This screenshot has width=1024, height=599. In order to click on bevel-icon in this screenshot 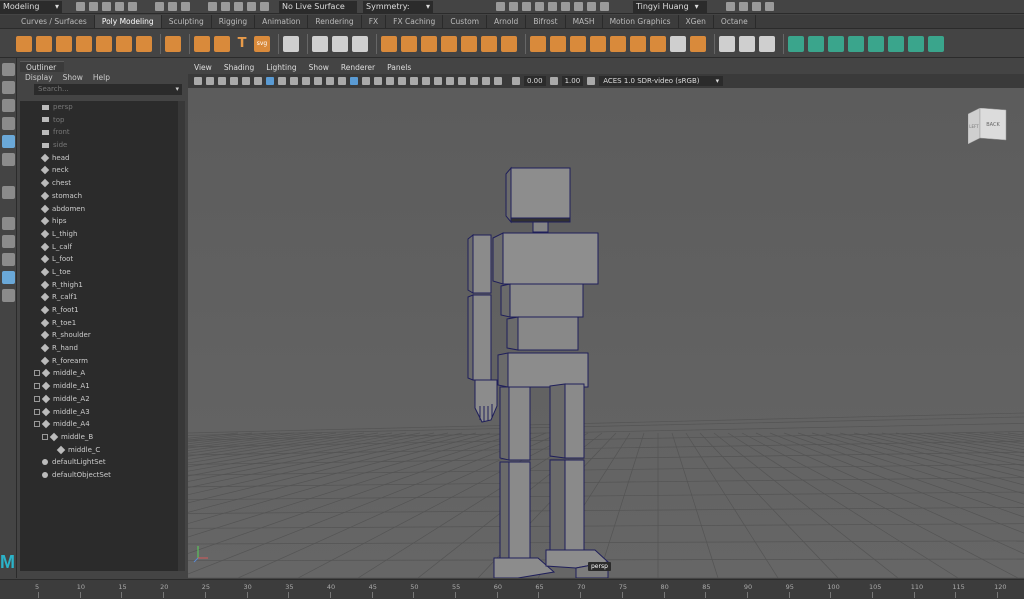, I will do `click(578, 43)`.